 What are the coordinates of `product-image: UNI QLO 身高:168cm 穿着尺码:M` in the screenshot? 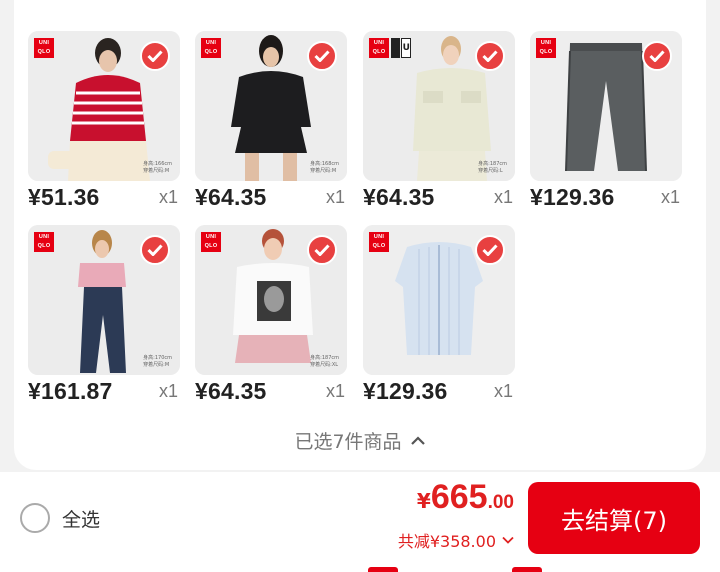 It's located at (271, 106).